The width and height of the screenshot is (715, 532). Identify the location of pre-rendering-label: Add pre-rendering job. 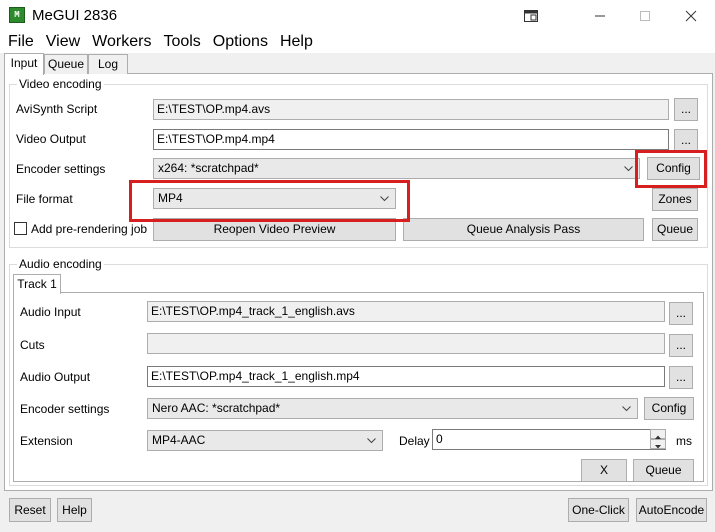
(89, 229).